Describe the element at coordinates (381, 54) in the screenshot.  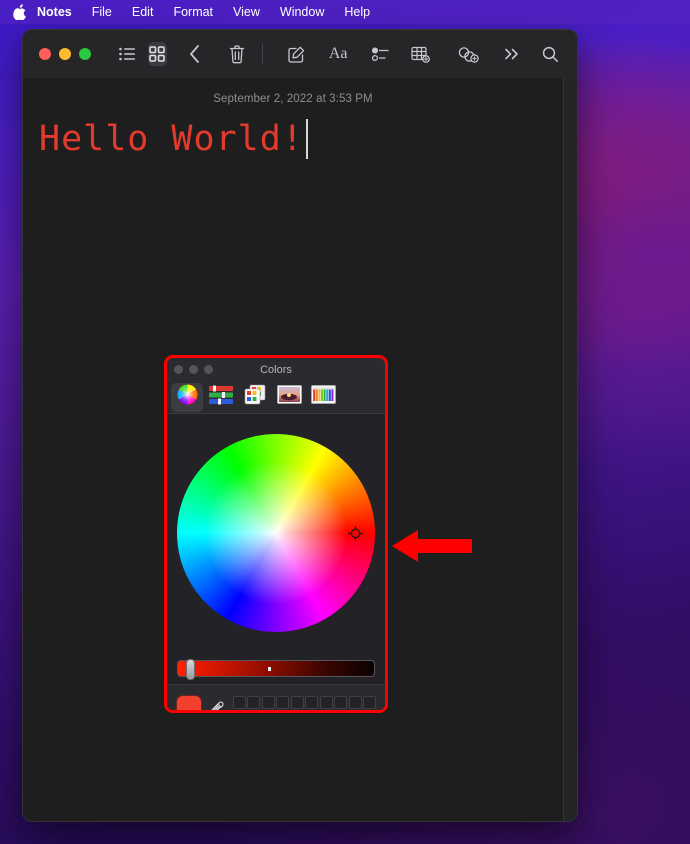
I see `checklist-icon` at that location.